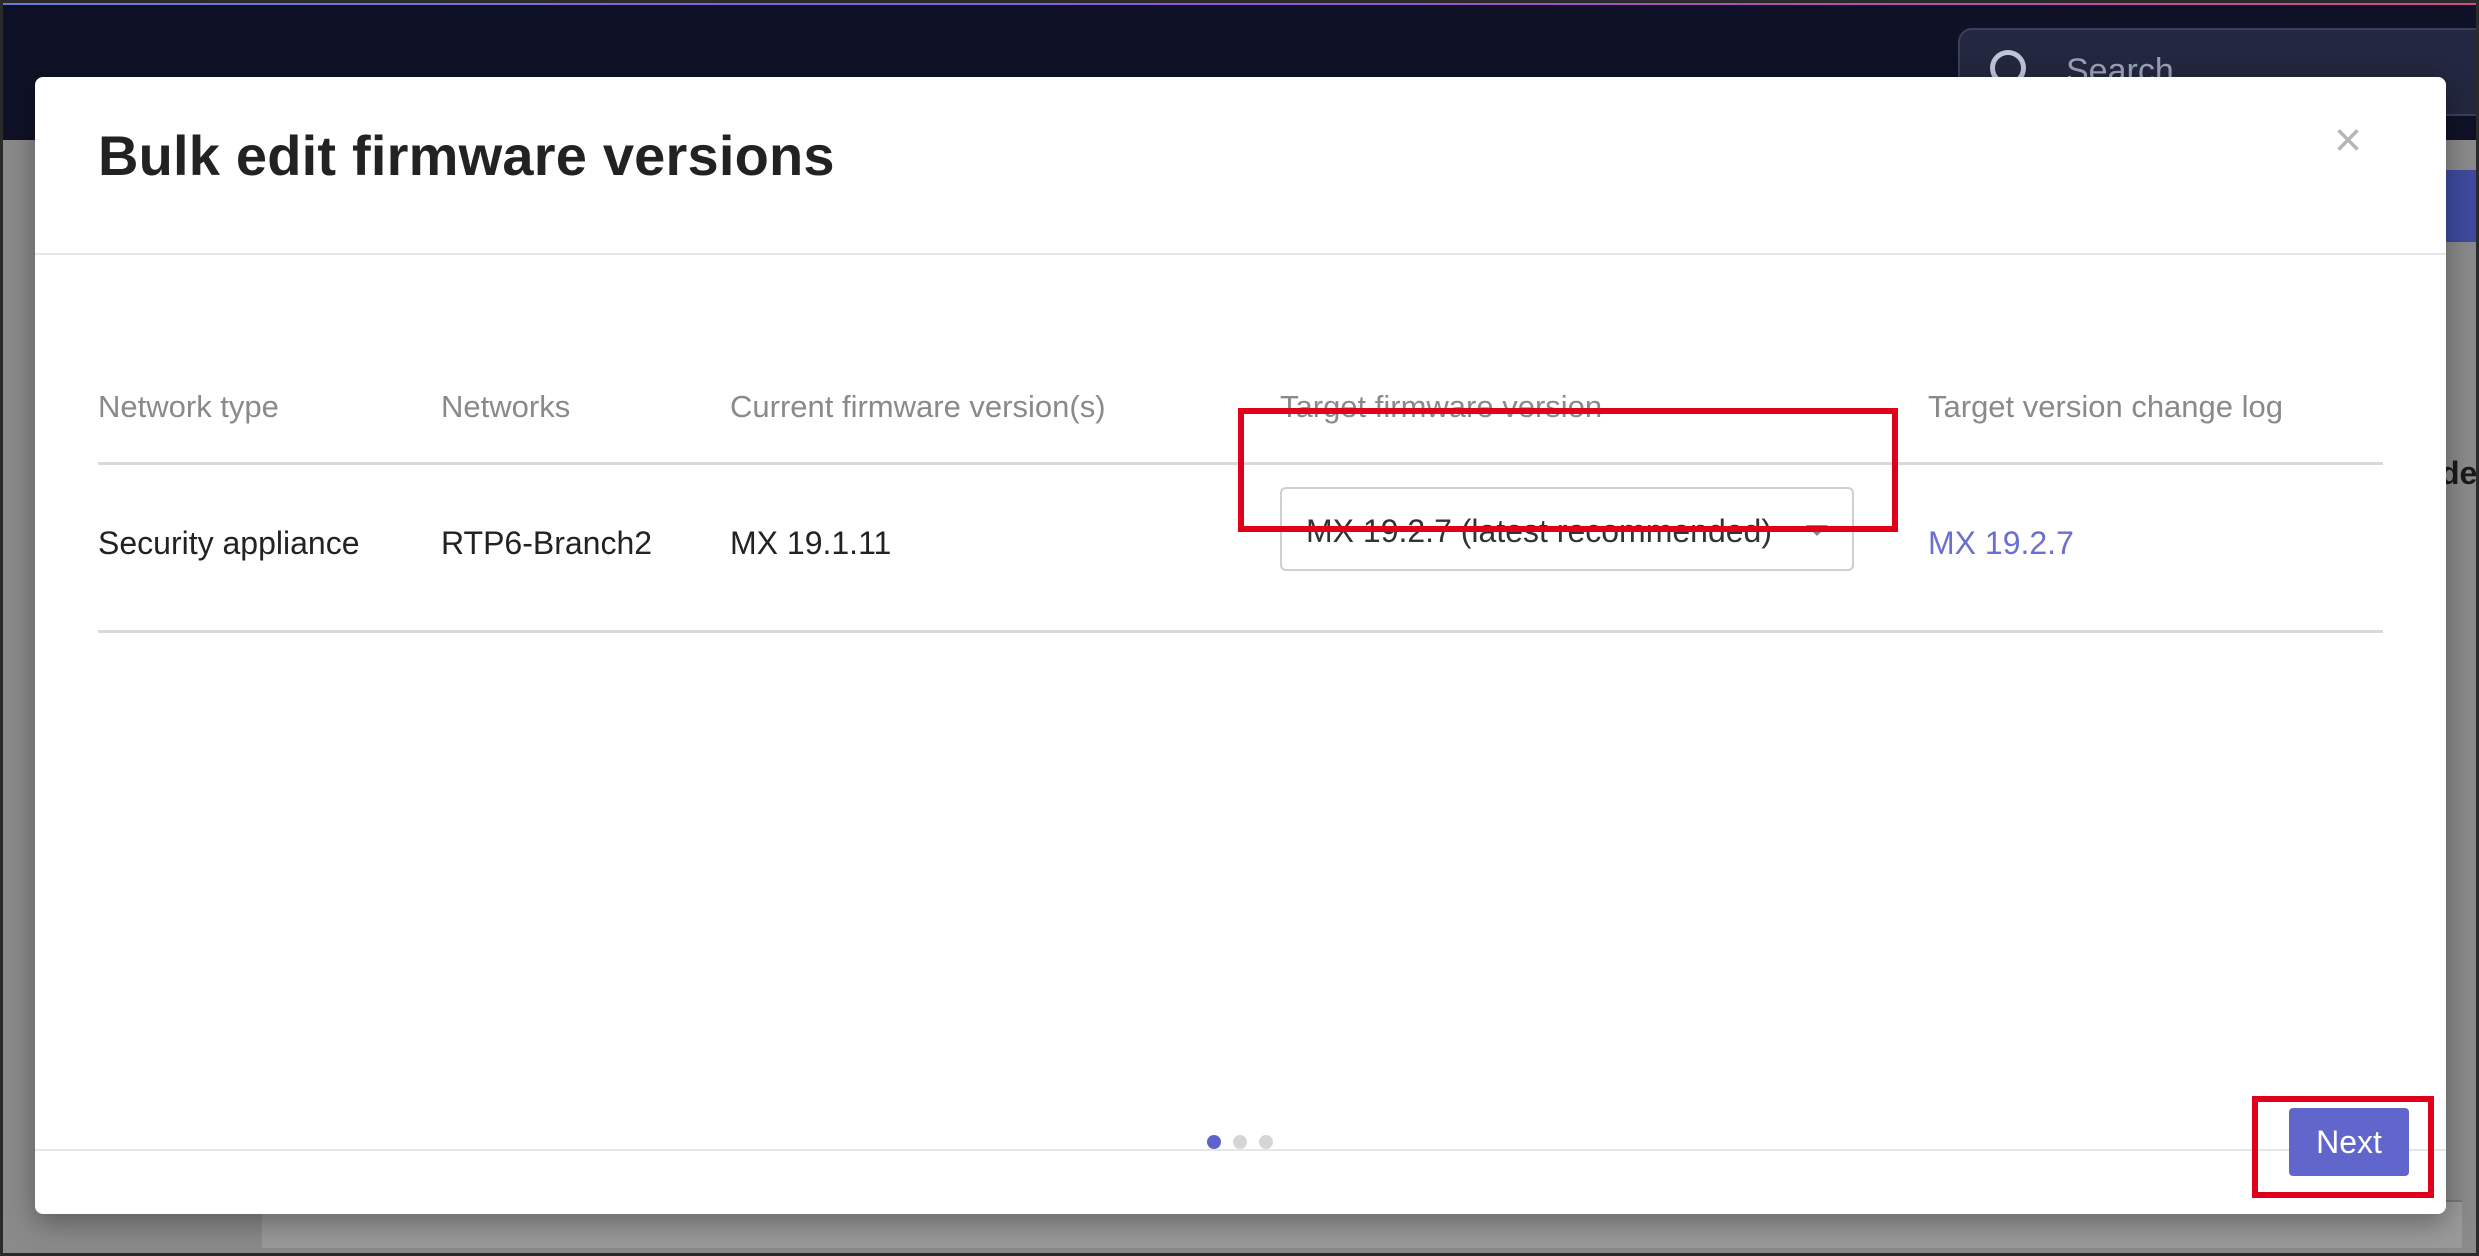 This screenshot has width=2479, height=1256. What do you see at coordinates (2343, 1147) in the screenshot?
I see `highlight-next-button` at bounding box center [2343, 1147].